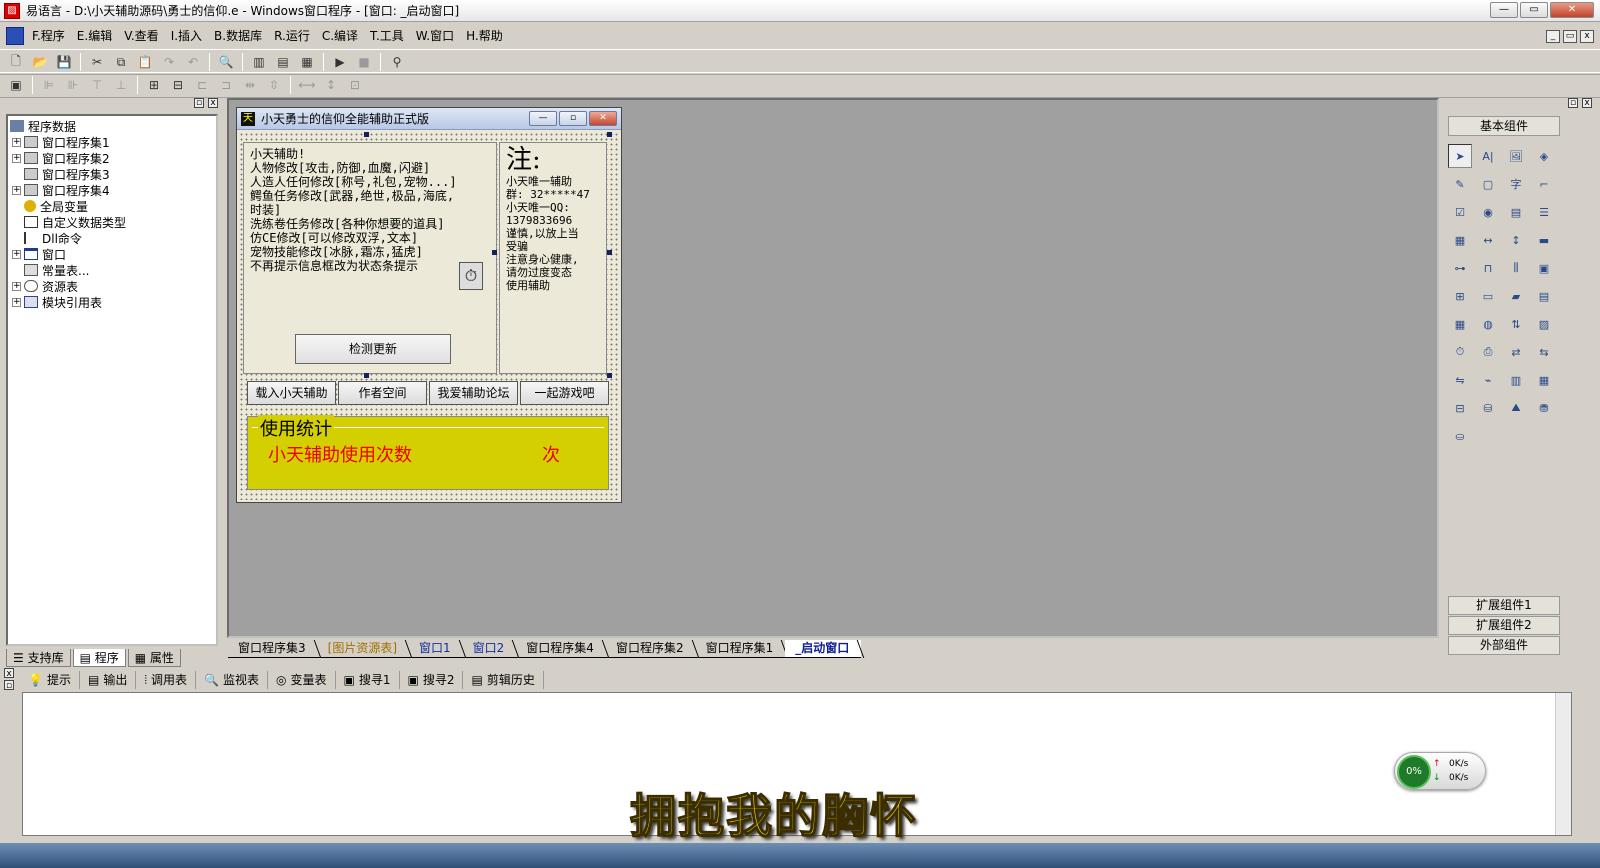 The width and height of the screenshot is (1600, 868). Describe the element at coordinates (1544, 268) in the screenshot. I see `image-list-icon: ▣` at that location.